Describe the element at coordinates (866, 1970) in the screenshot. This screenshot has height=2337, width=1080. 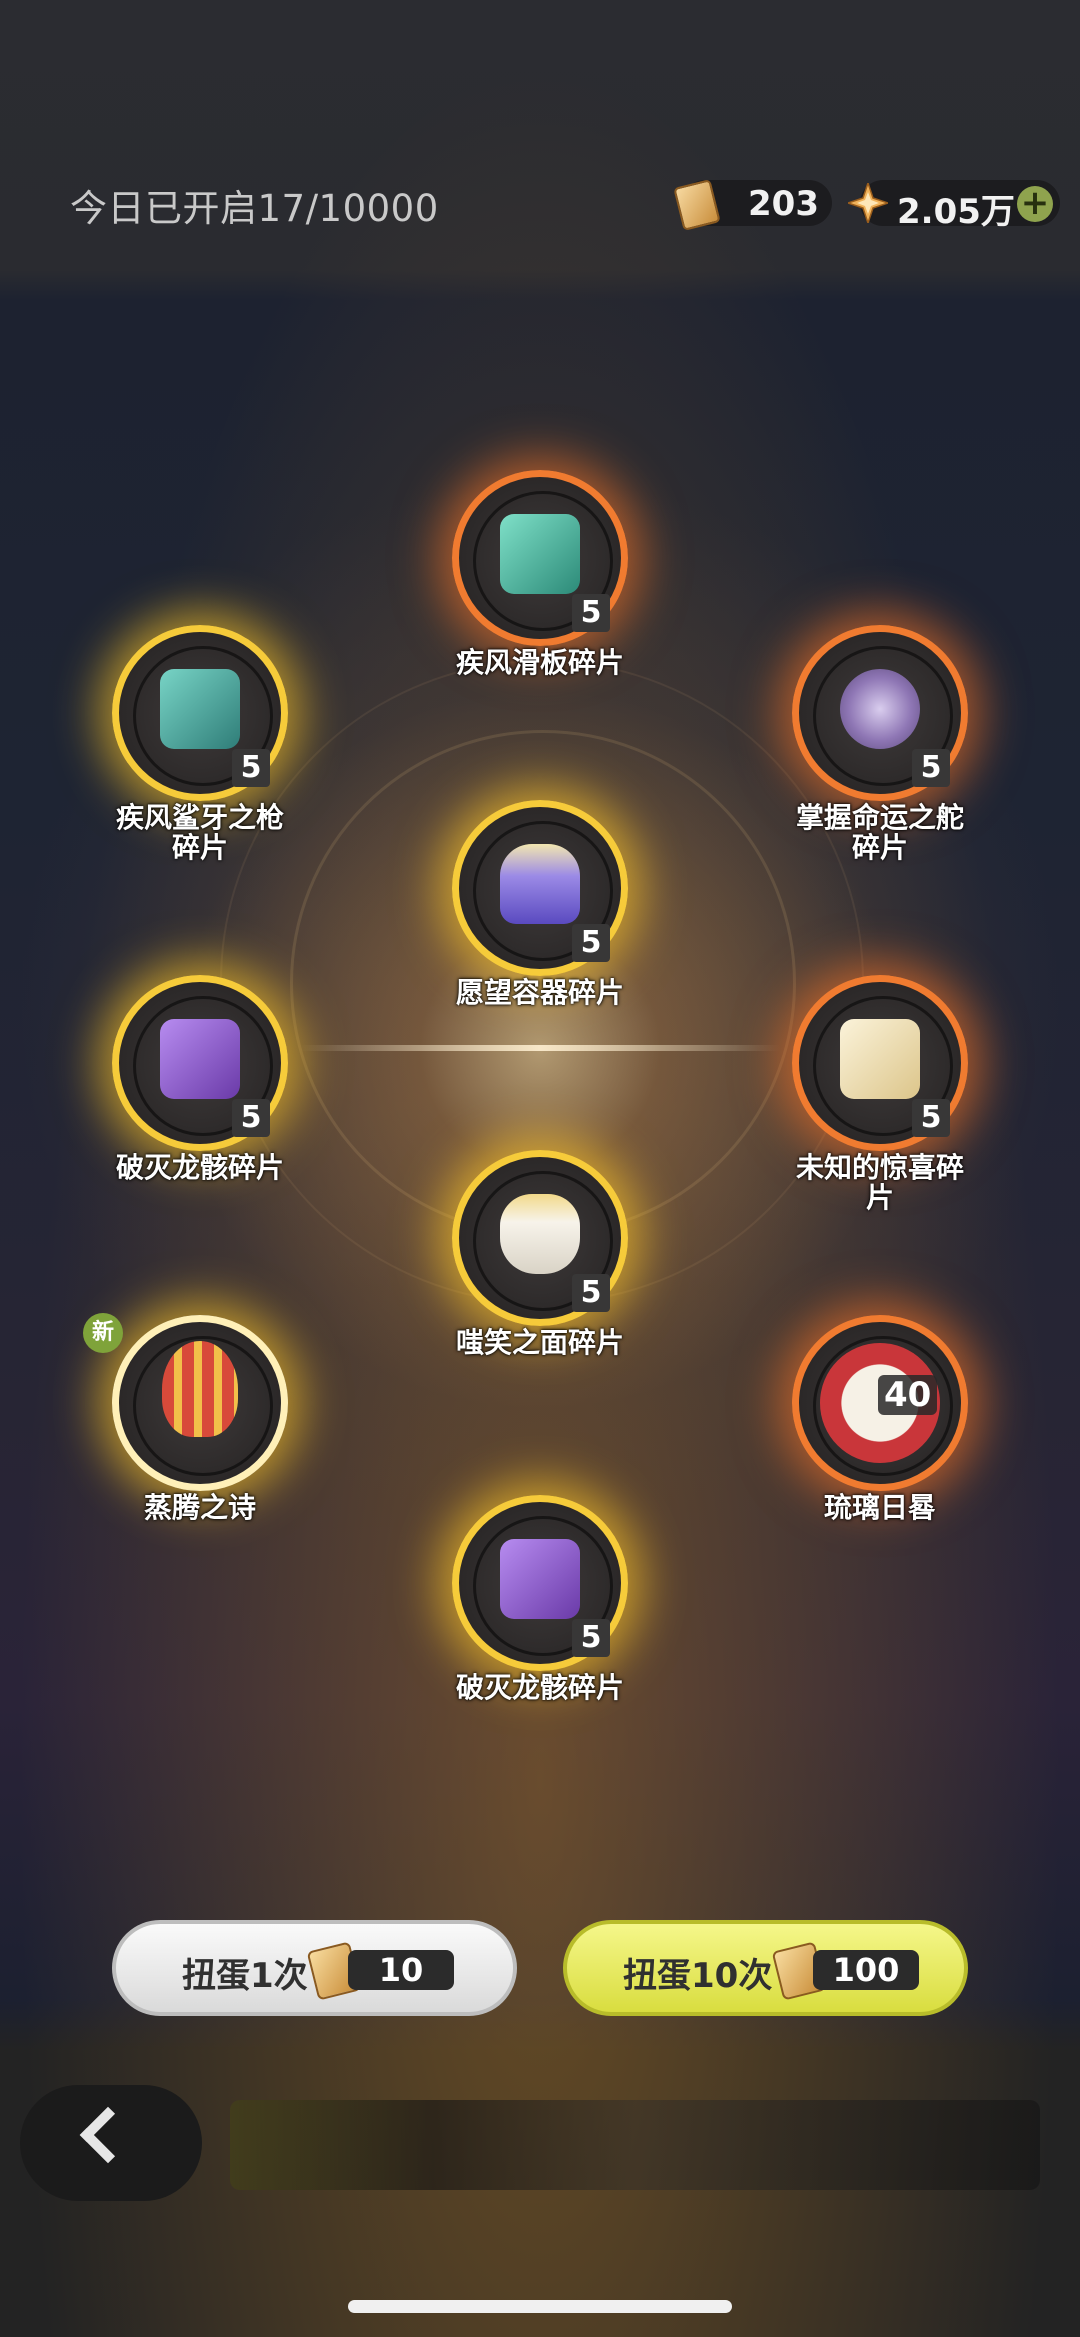
I see `gacha-10x-cost: 100` at that location.